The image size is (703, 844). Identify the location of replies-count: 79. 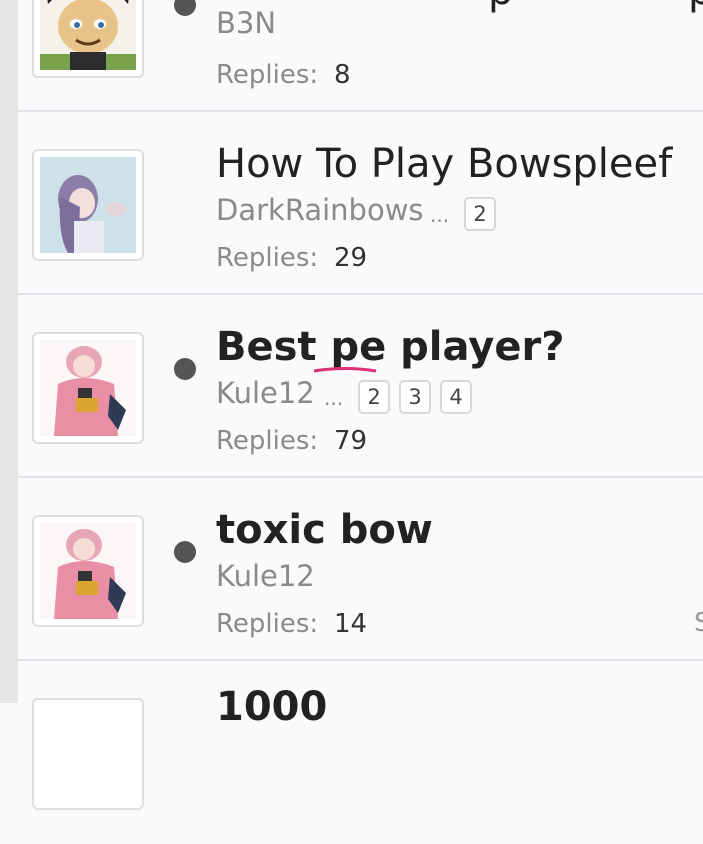
(351, 441).